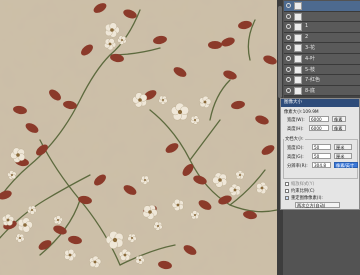 This screenshot has width=360, height=275. Describe the element at coordinates (343, 156) in the screenshot. I see `doc-height-unit-select: 厘米` at that location.